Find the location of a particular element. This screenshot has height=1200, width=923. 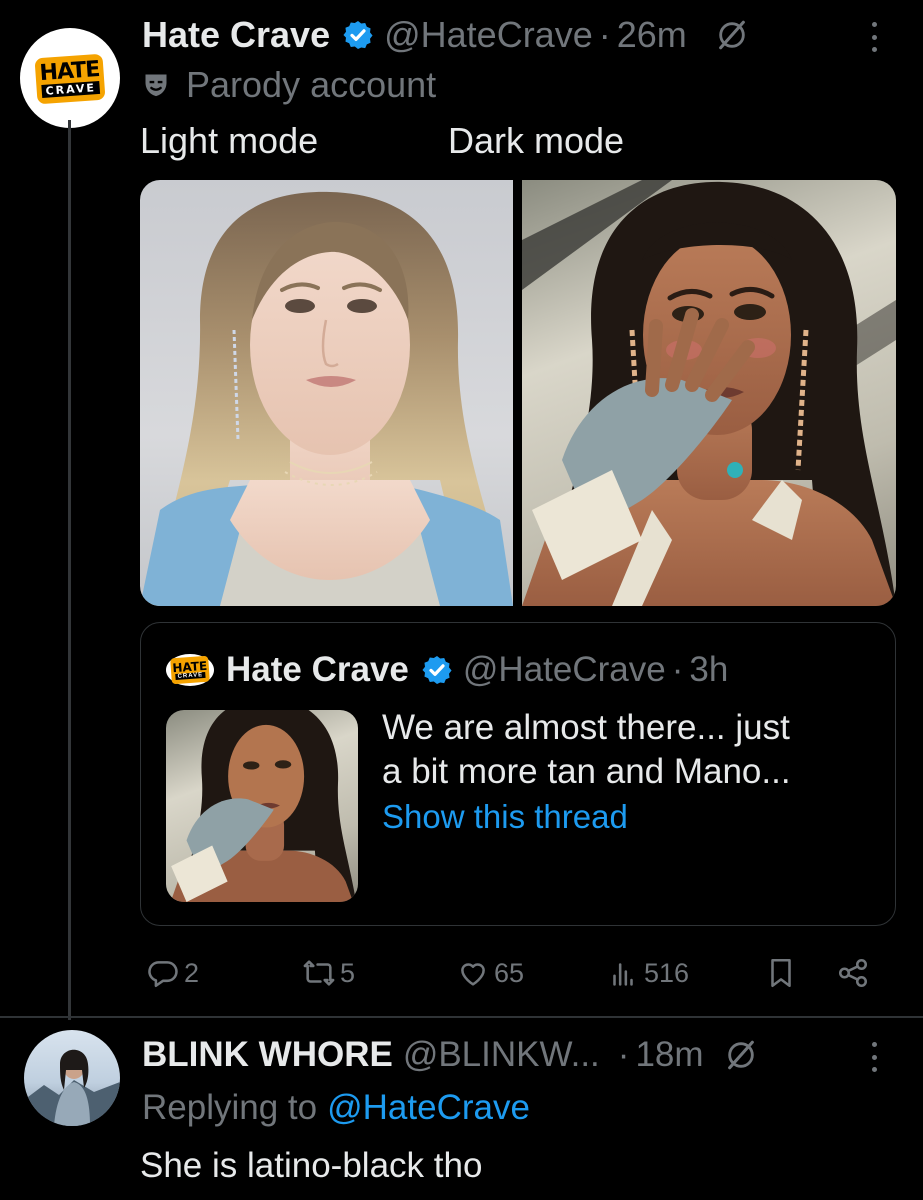

quoted-author-handle: @HateCrave is located at coordinates (564, 669).